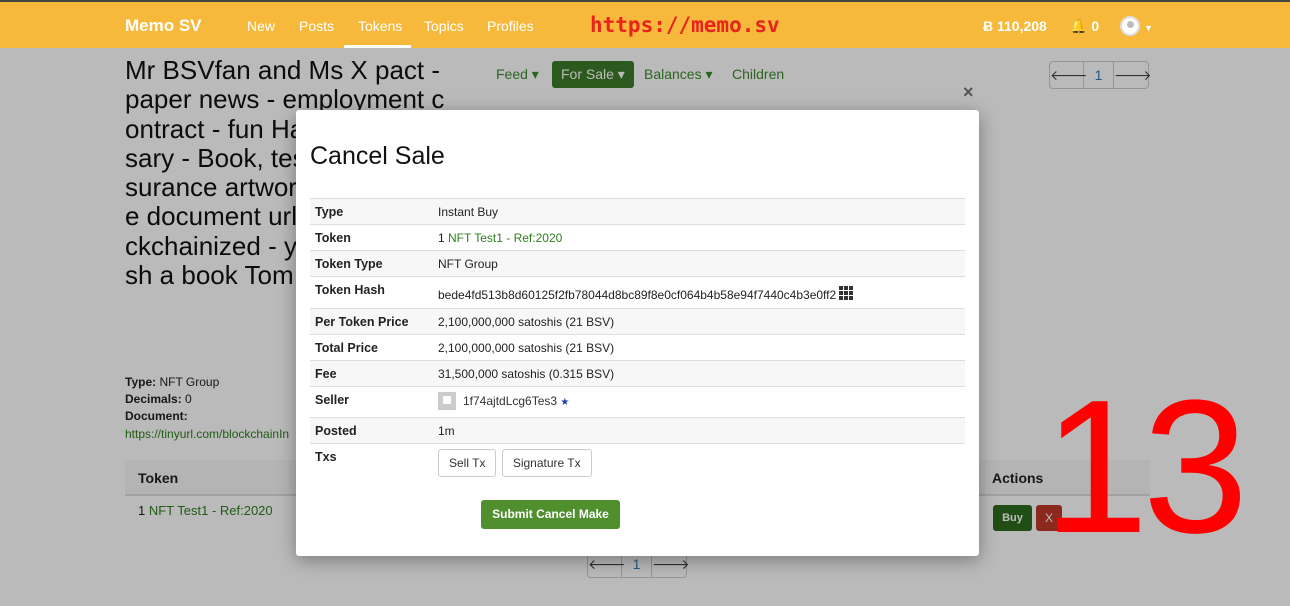 This screenshot has width=1290, height=606. What do you see at coordinates (637, 430) in the screenshot?
I see `table-row: Posted 1m` at bounding box center [637, 430].